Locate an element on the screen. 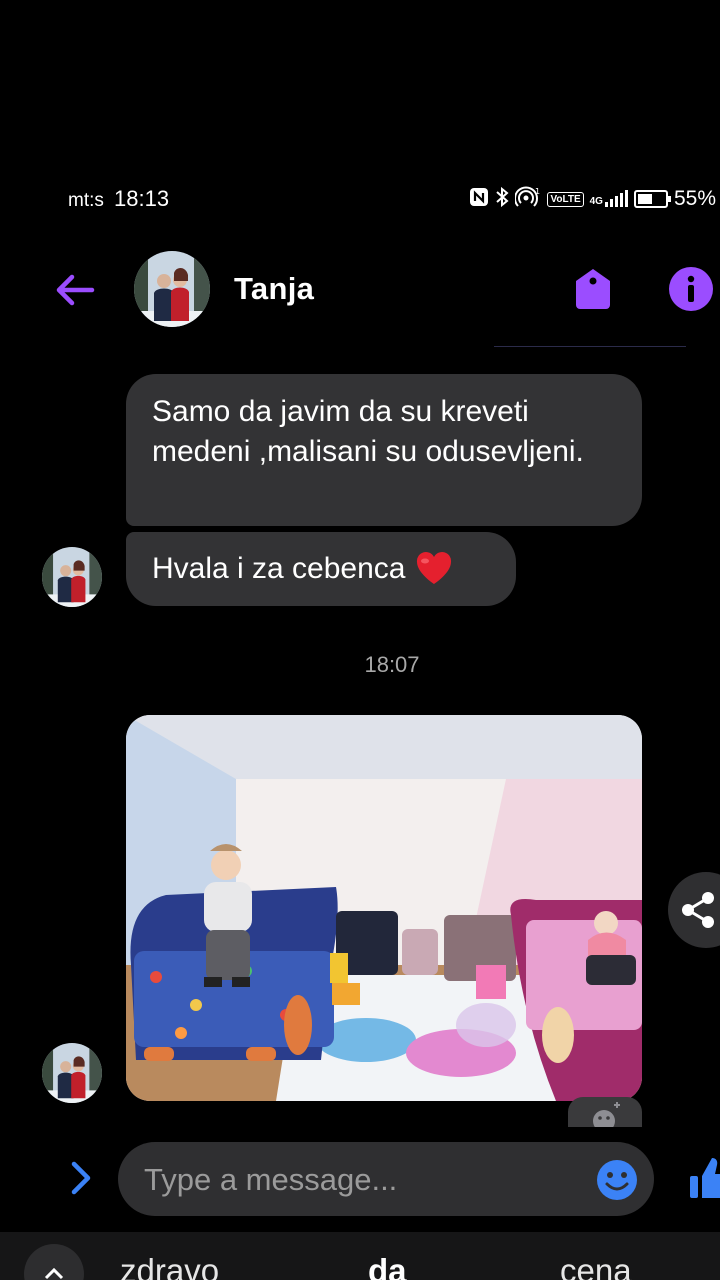 This screenshot has width=720, height=1280. expand-button is located at coordinates (81, 1178).